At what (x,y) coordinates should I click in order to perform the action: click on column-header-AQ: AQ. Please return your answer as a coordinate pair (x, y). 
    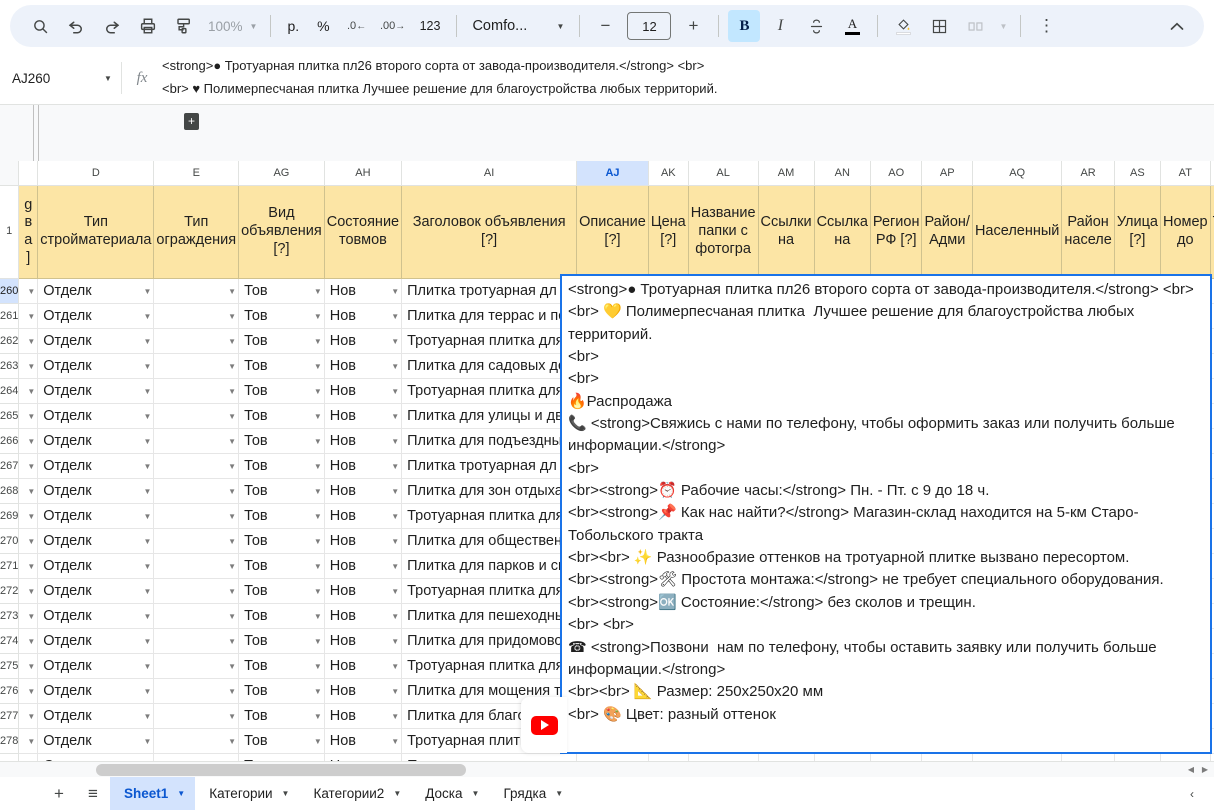
    Looking at the image, I should click on (1017, 173).